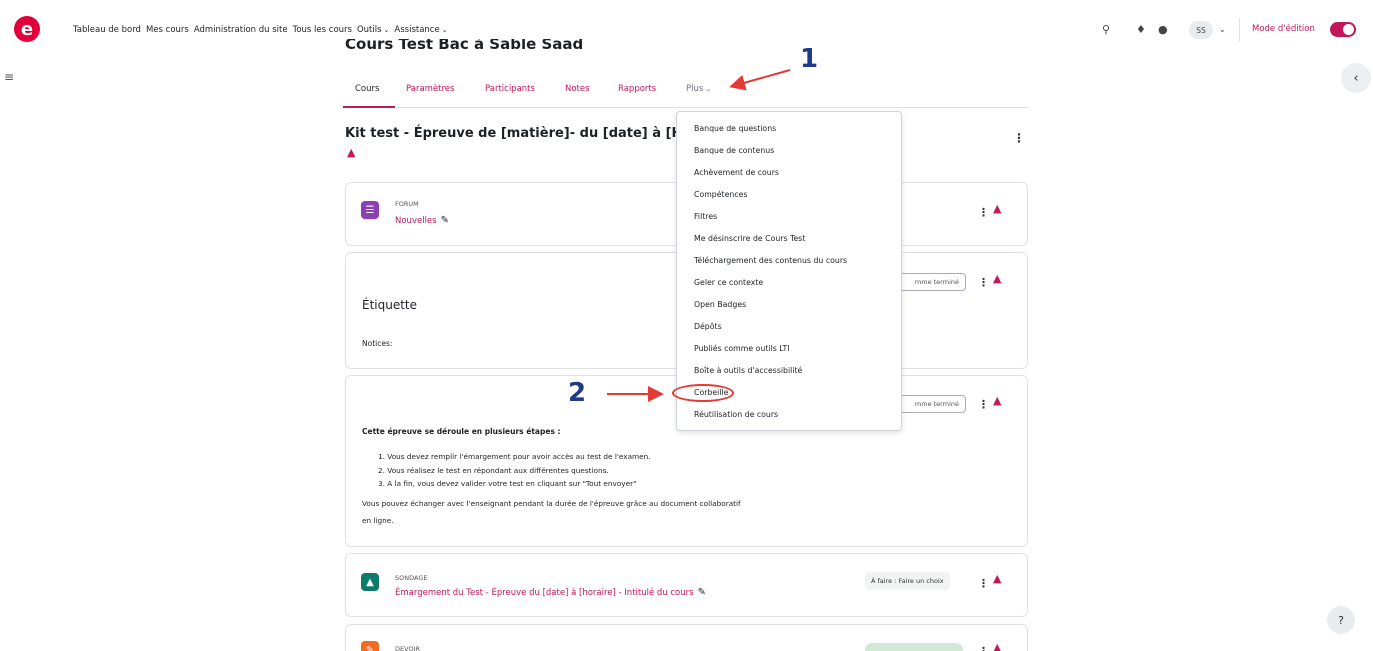 This screenshot has height=651, width=1373. I want to click on tab-settings: Paramètres, so click(430, 89).